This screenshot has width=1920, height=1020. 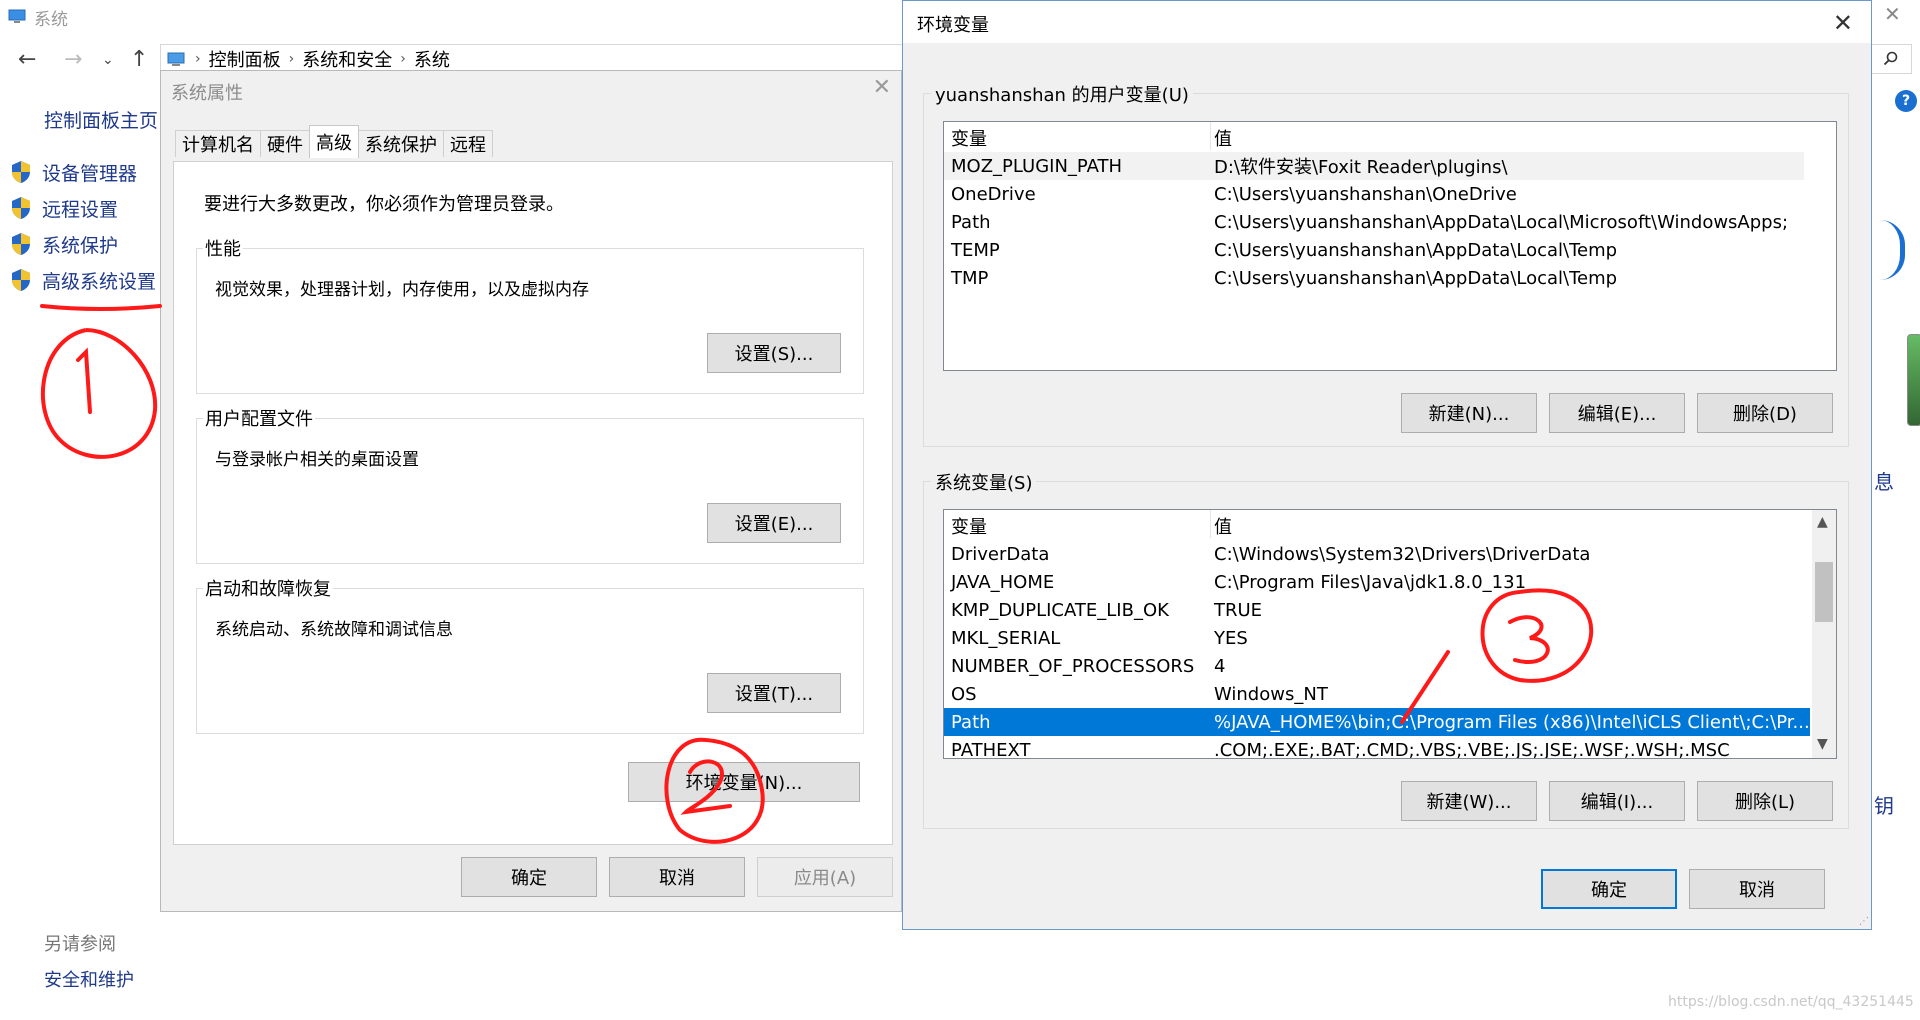 What do you see at coordinates (432, 59) in the screenshot?
I see `breadcrumb-item: 系统` at bounding box center [432, 59].